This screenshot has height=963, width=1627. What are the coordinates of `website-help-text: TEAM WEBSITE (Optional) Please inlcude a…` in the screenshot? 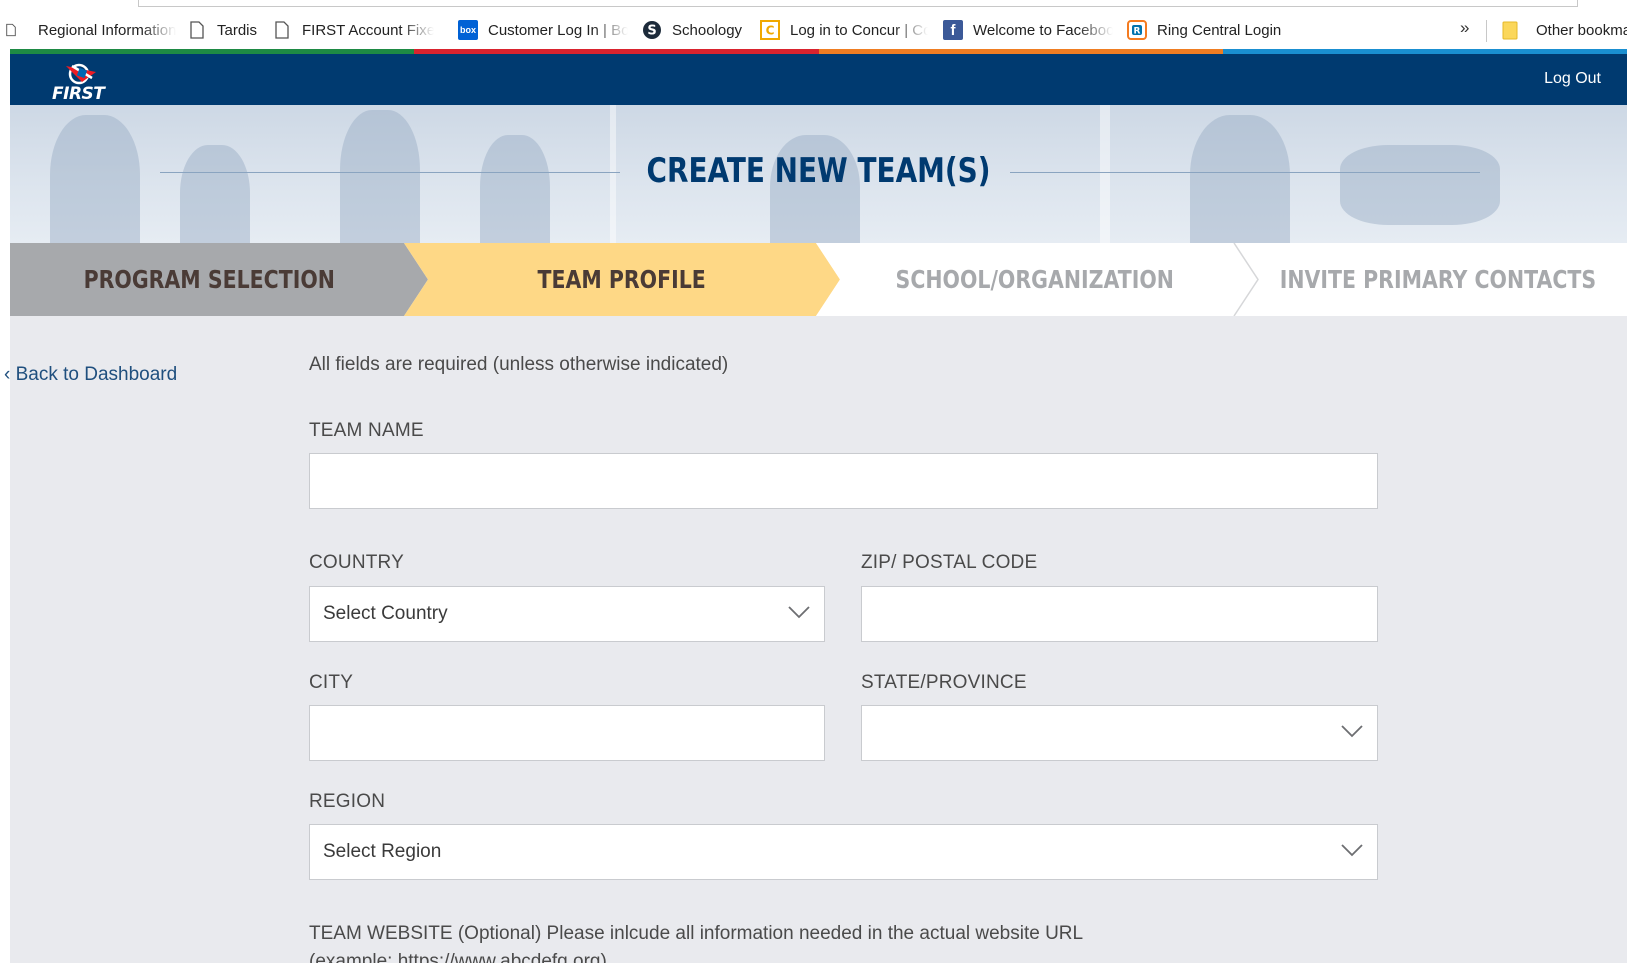 It's located at (696, 943).